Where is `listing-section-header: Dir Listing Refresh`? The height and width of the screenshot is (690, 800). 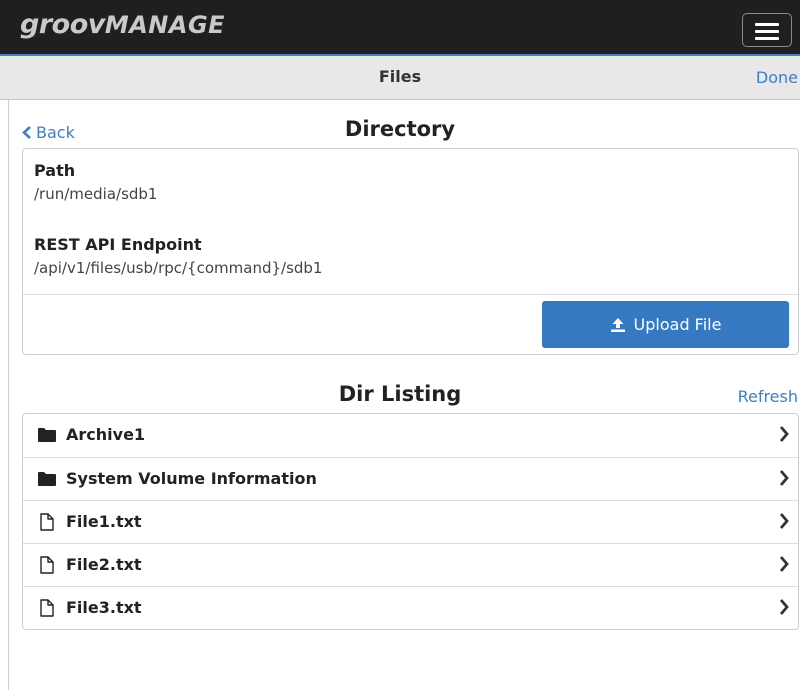
listing-section-header: Dir Listing Refresh is located at coordinates (400, 397).